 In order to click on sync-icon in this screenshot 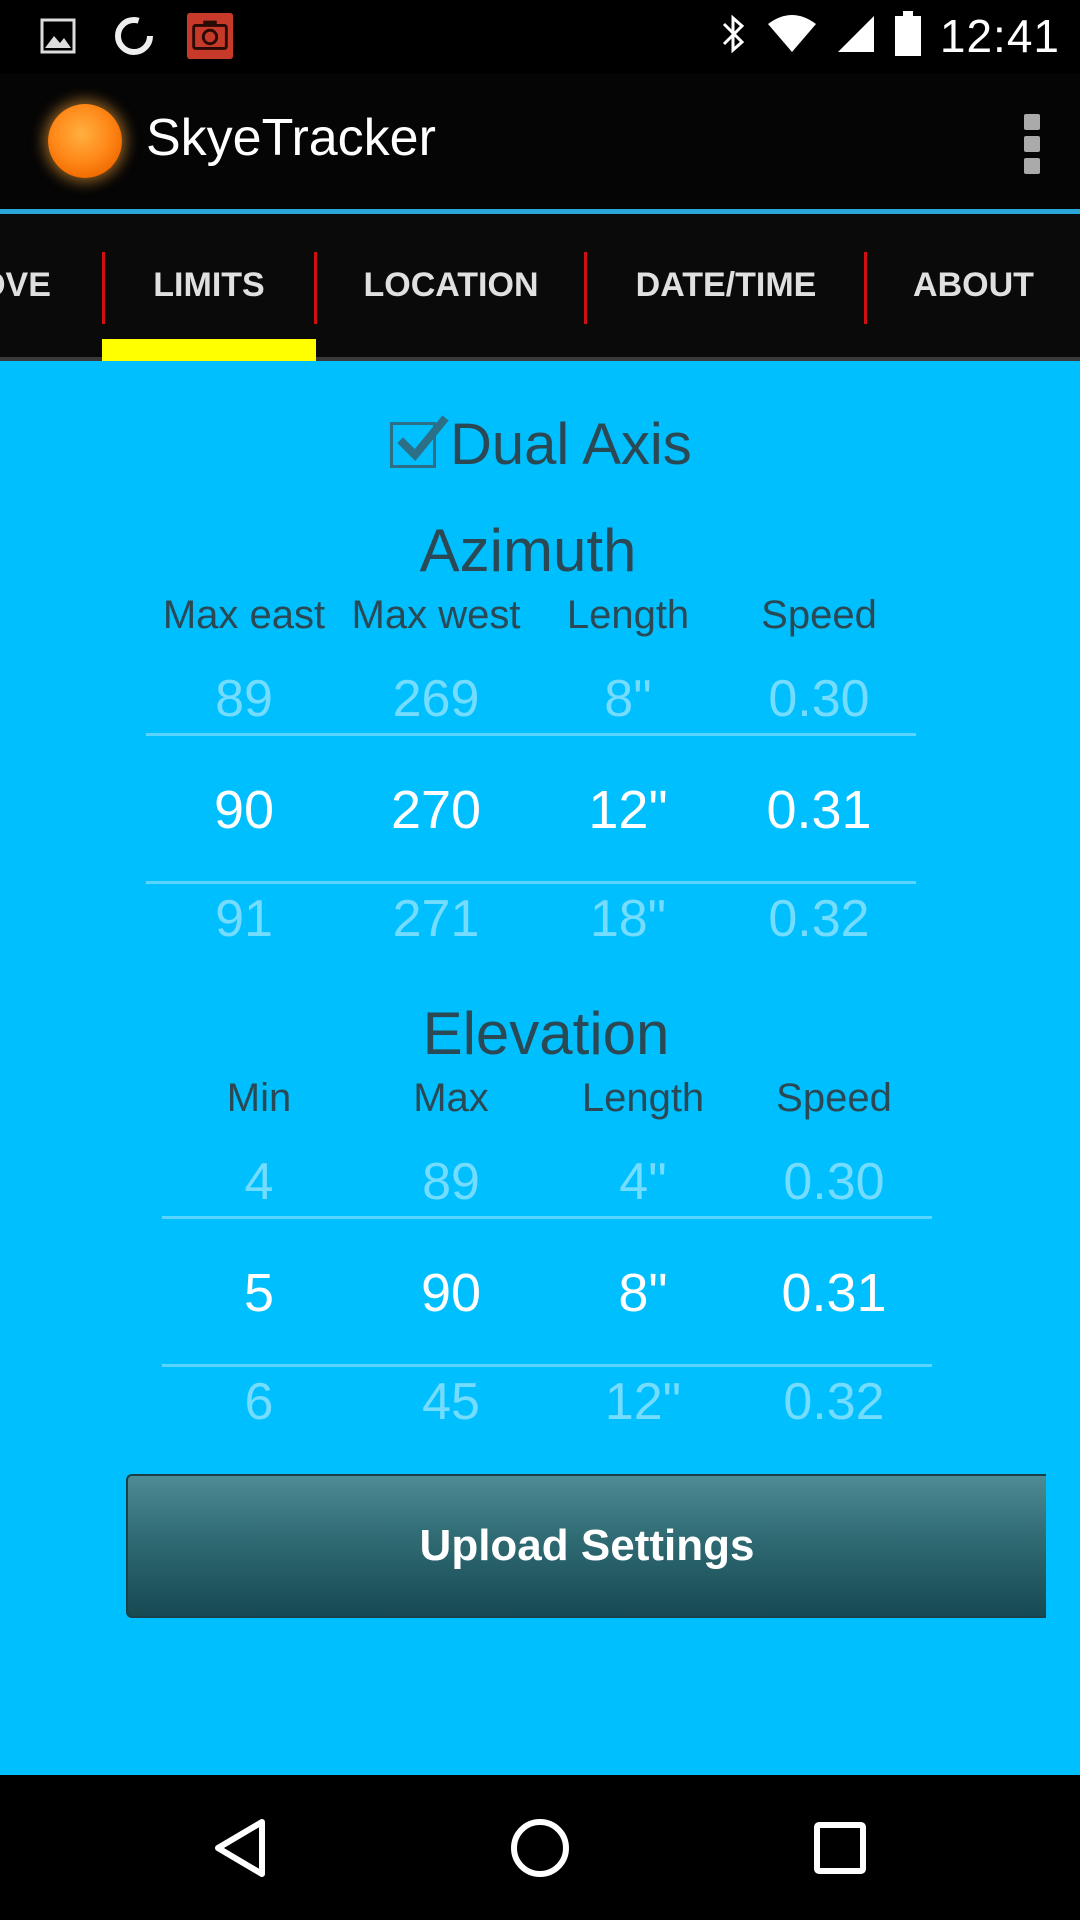, I will do `click(134, 36)`.